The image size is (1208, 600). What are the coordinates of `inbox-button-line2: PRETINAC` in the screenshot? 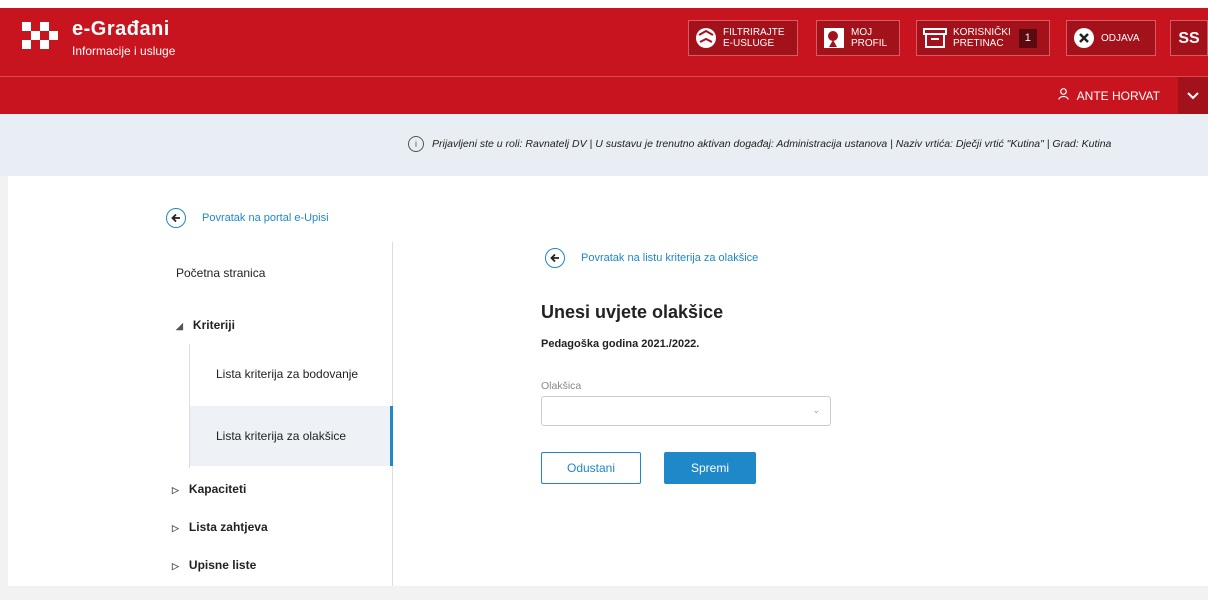 It's located at (978, 43).